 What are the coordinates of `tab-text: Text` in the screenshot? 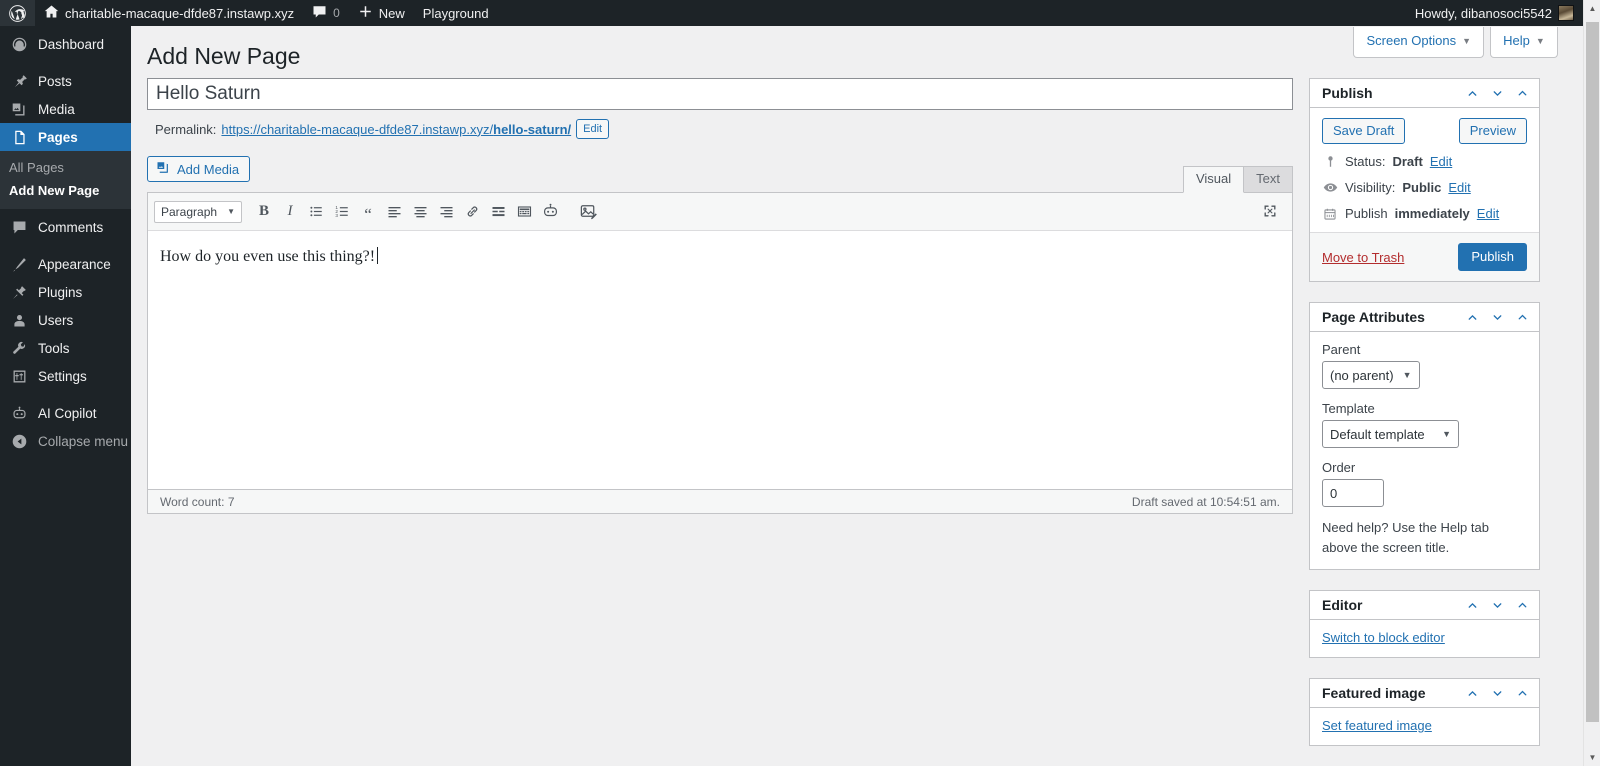 It's located at (1268, 179).